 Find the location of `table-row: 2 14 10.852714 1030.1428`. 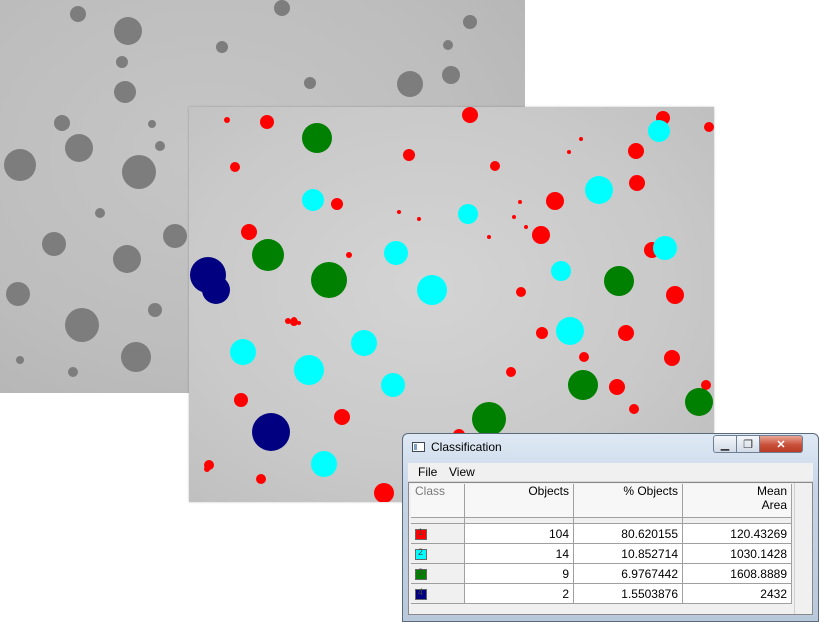

table-row: 2 14 10.852714 1030.1428 is located at coordinates (601, 554).